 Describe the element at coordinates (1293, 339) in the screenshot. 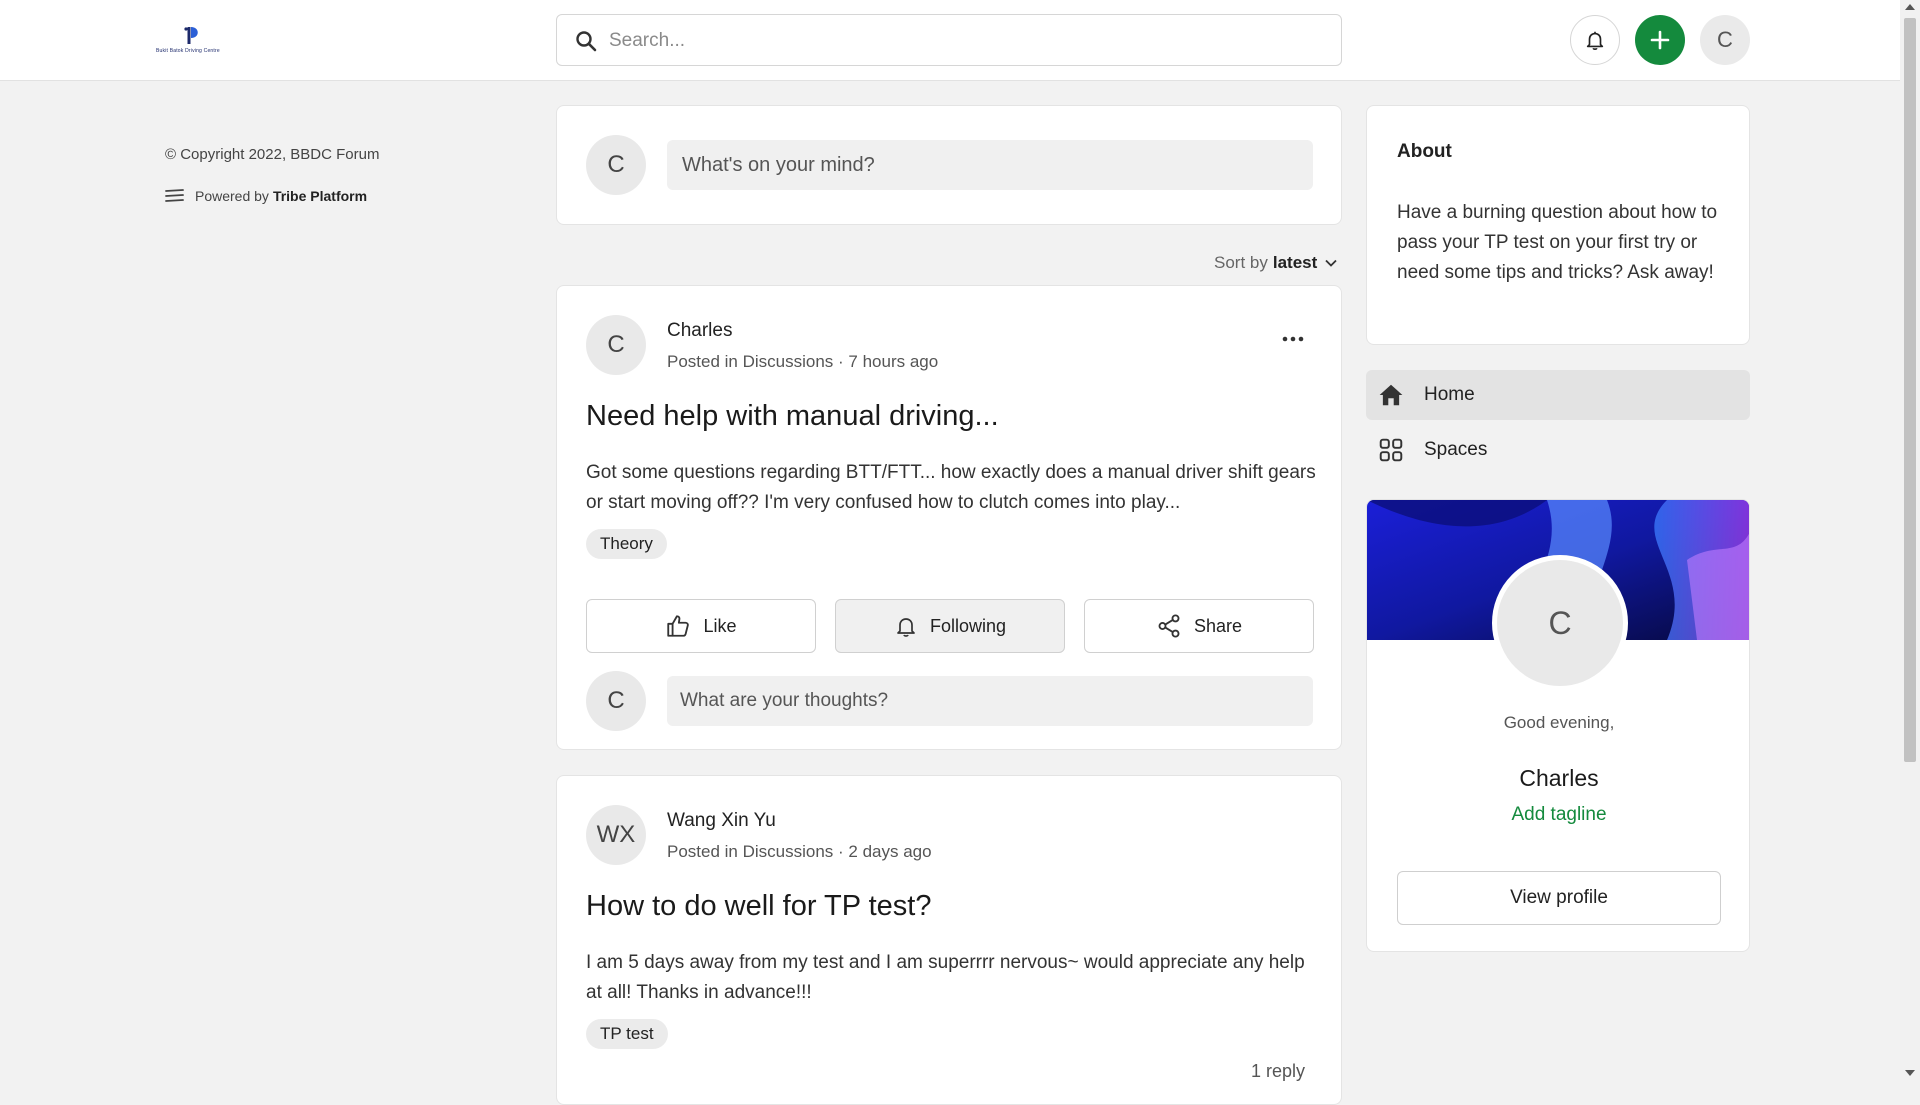

I see `more-options-icon` at that location.